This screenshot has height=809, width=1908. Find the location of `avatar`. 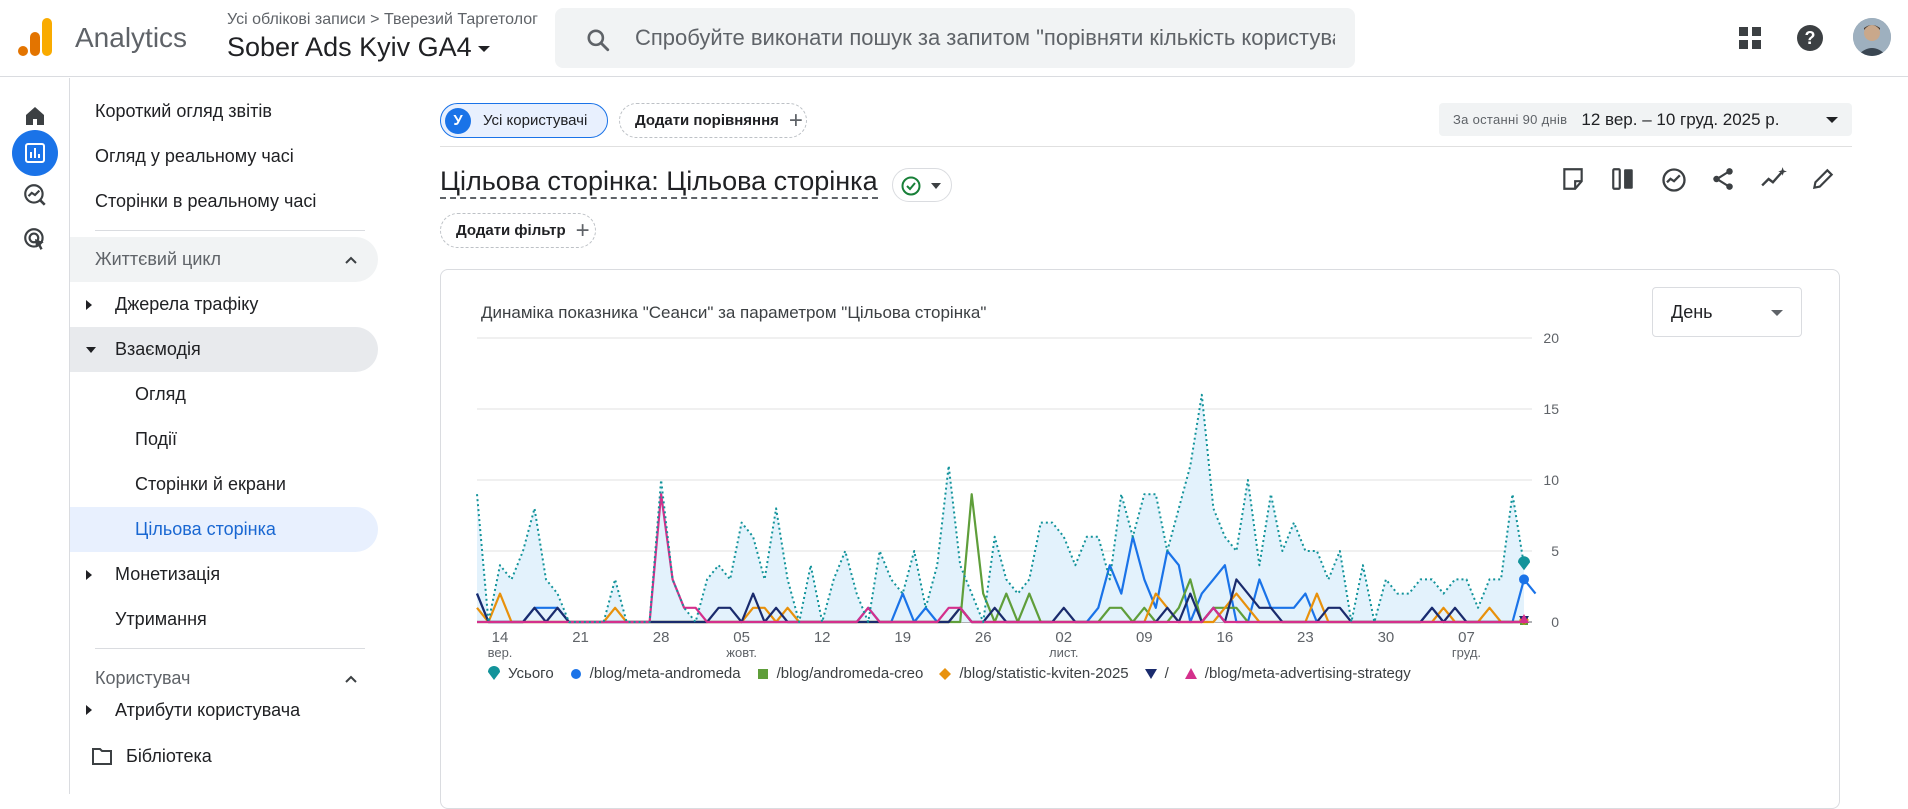

avatar is located at coordinates (1872, 37).